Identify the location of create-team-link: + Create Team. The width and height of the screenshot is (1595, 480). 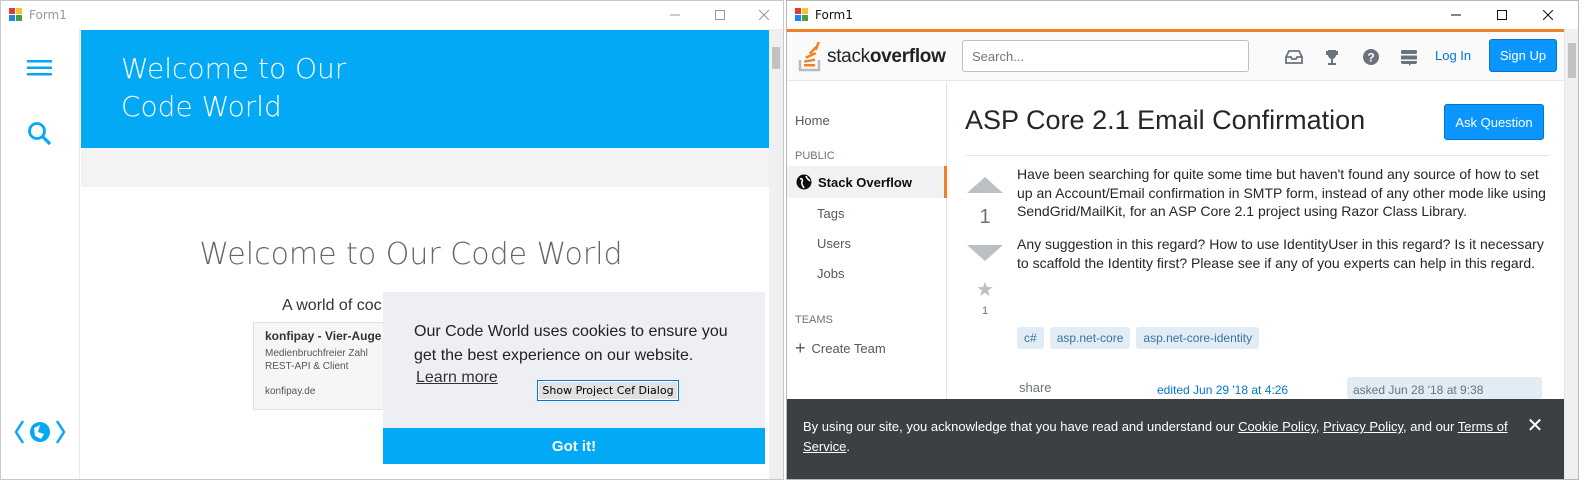
(840, 348).